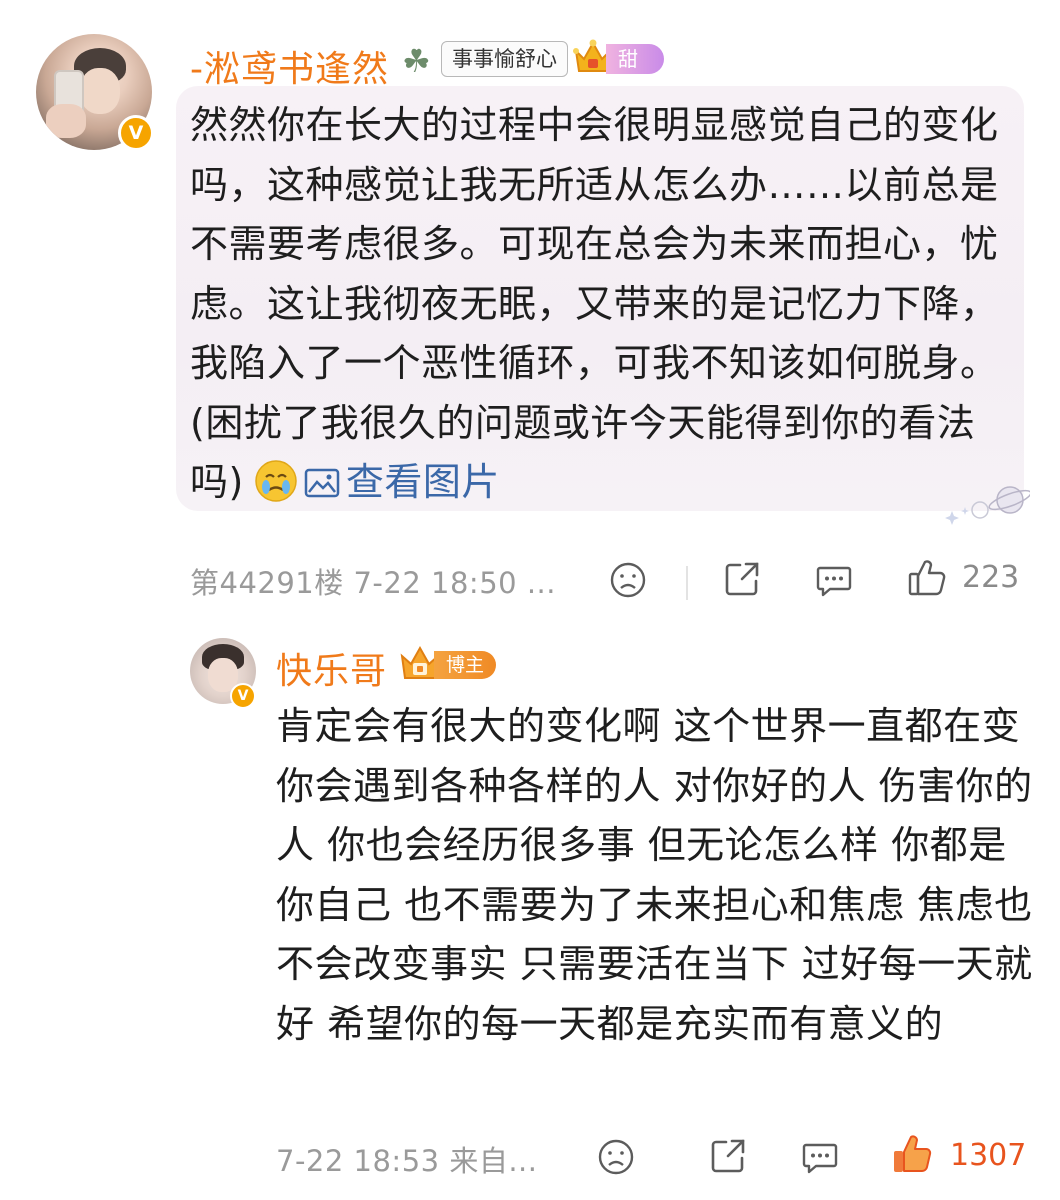 The width and height of the screenshot is (1060, 1200). I want to click on view-image-link: 查看图片, so click(402, 482).